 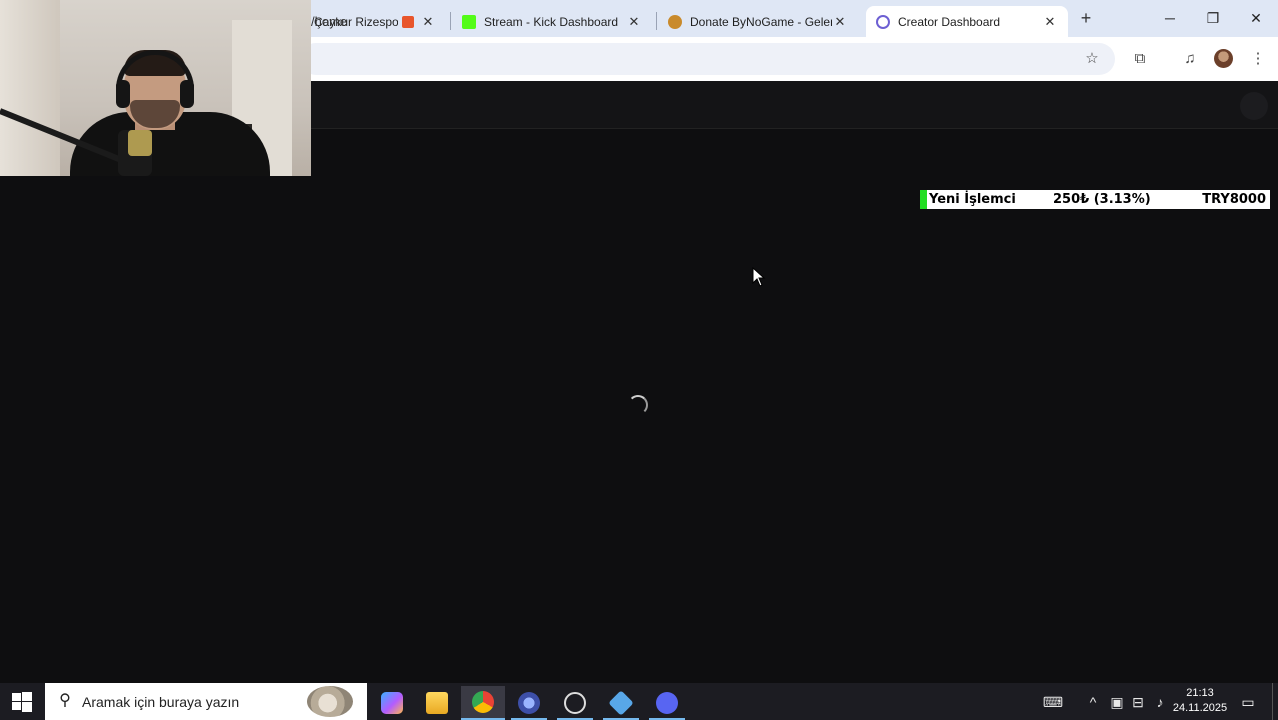 I want to click on network-app-icon, so click(x=621, y=703).